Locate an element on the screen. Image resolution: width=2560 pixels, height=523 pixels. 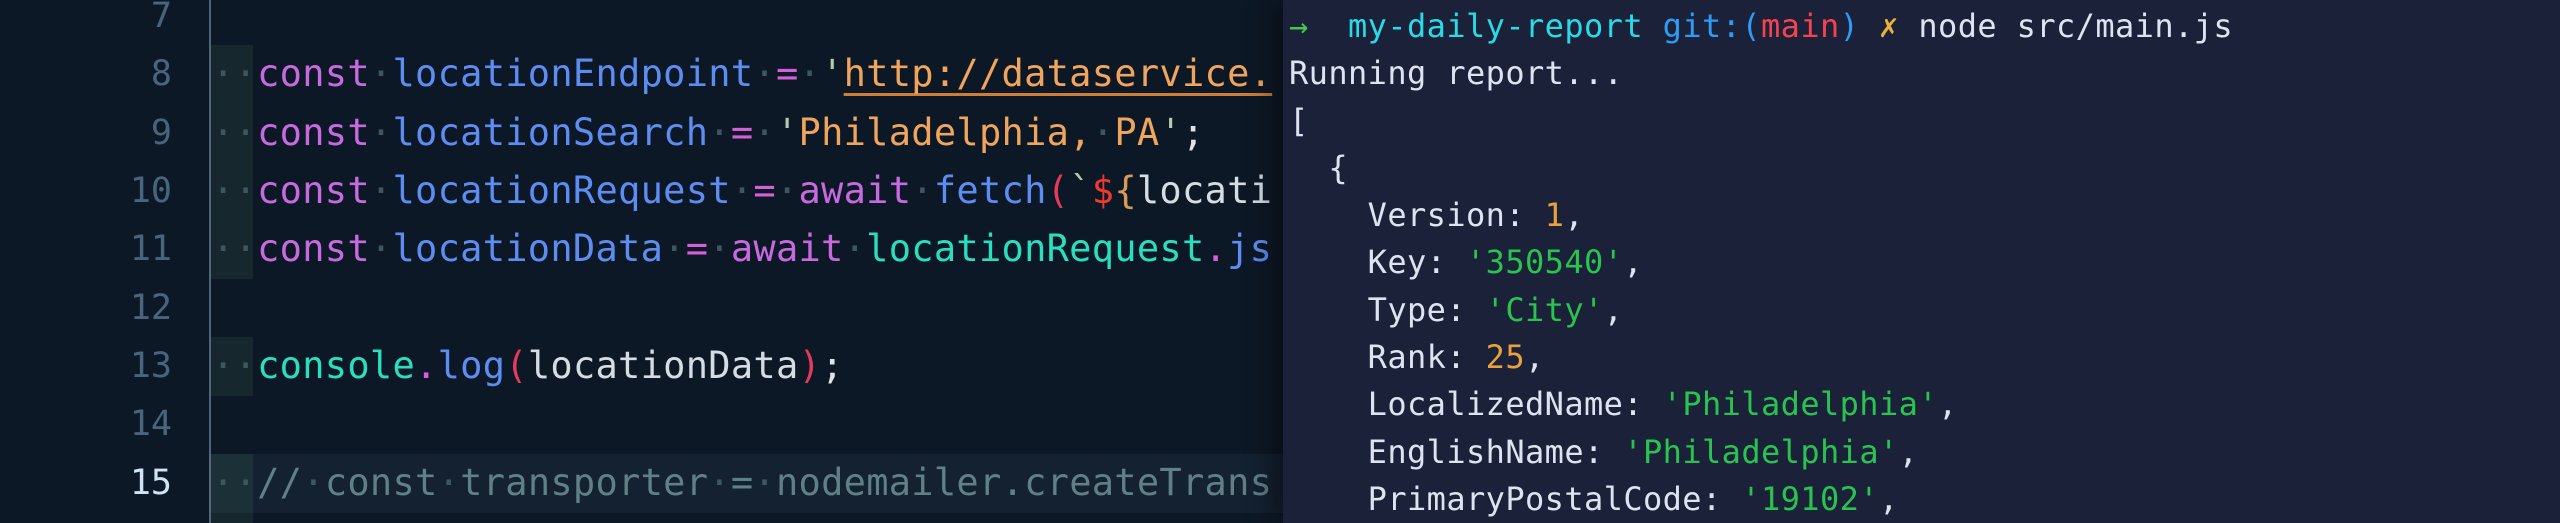
terminal-token: PrimaryPostalCode: is located at coordinates (1515, 498).